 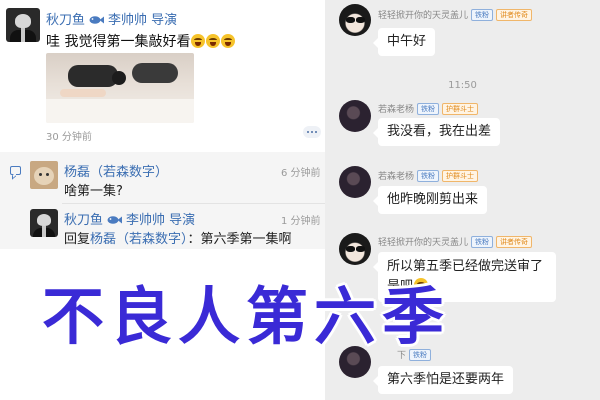 What do you see at coordinates (430, 200) in the screenshot?
I see `chat-bubble: 他昨晚刚剪出来` at bounding box center [430, 200].